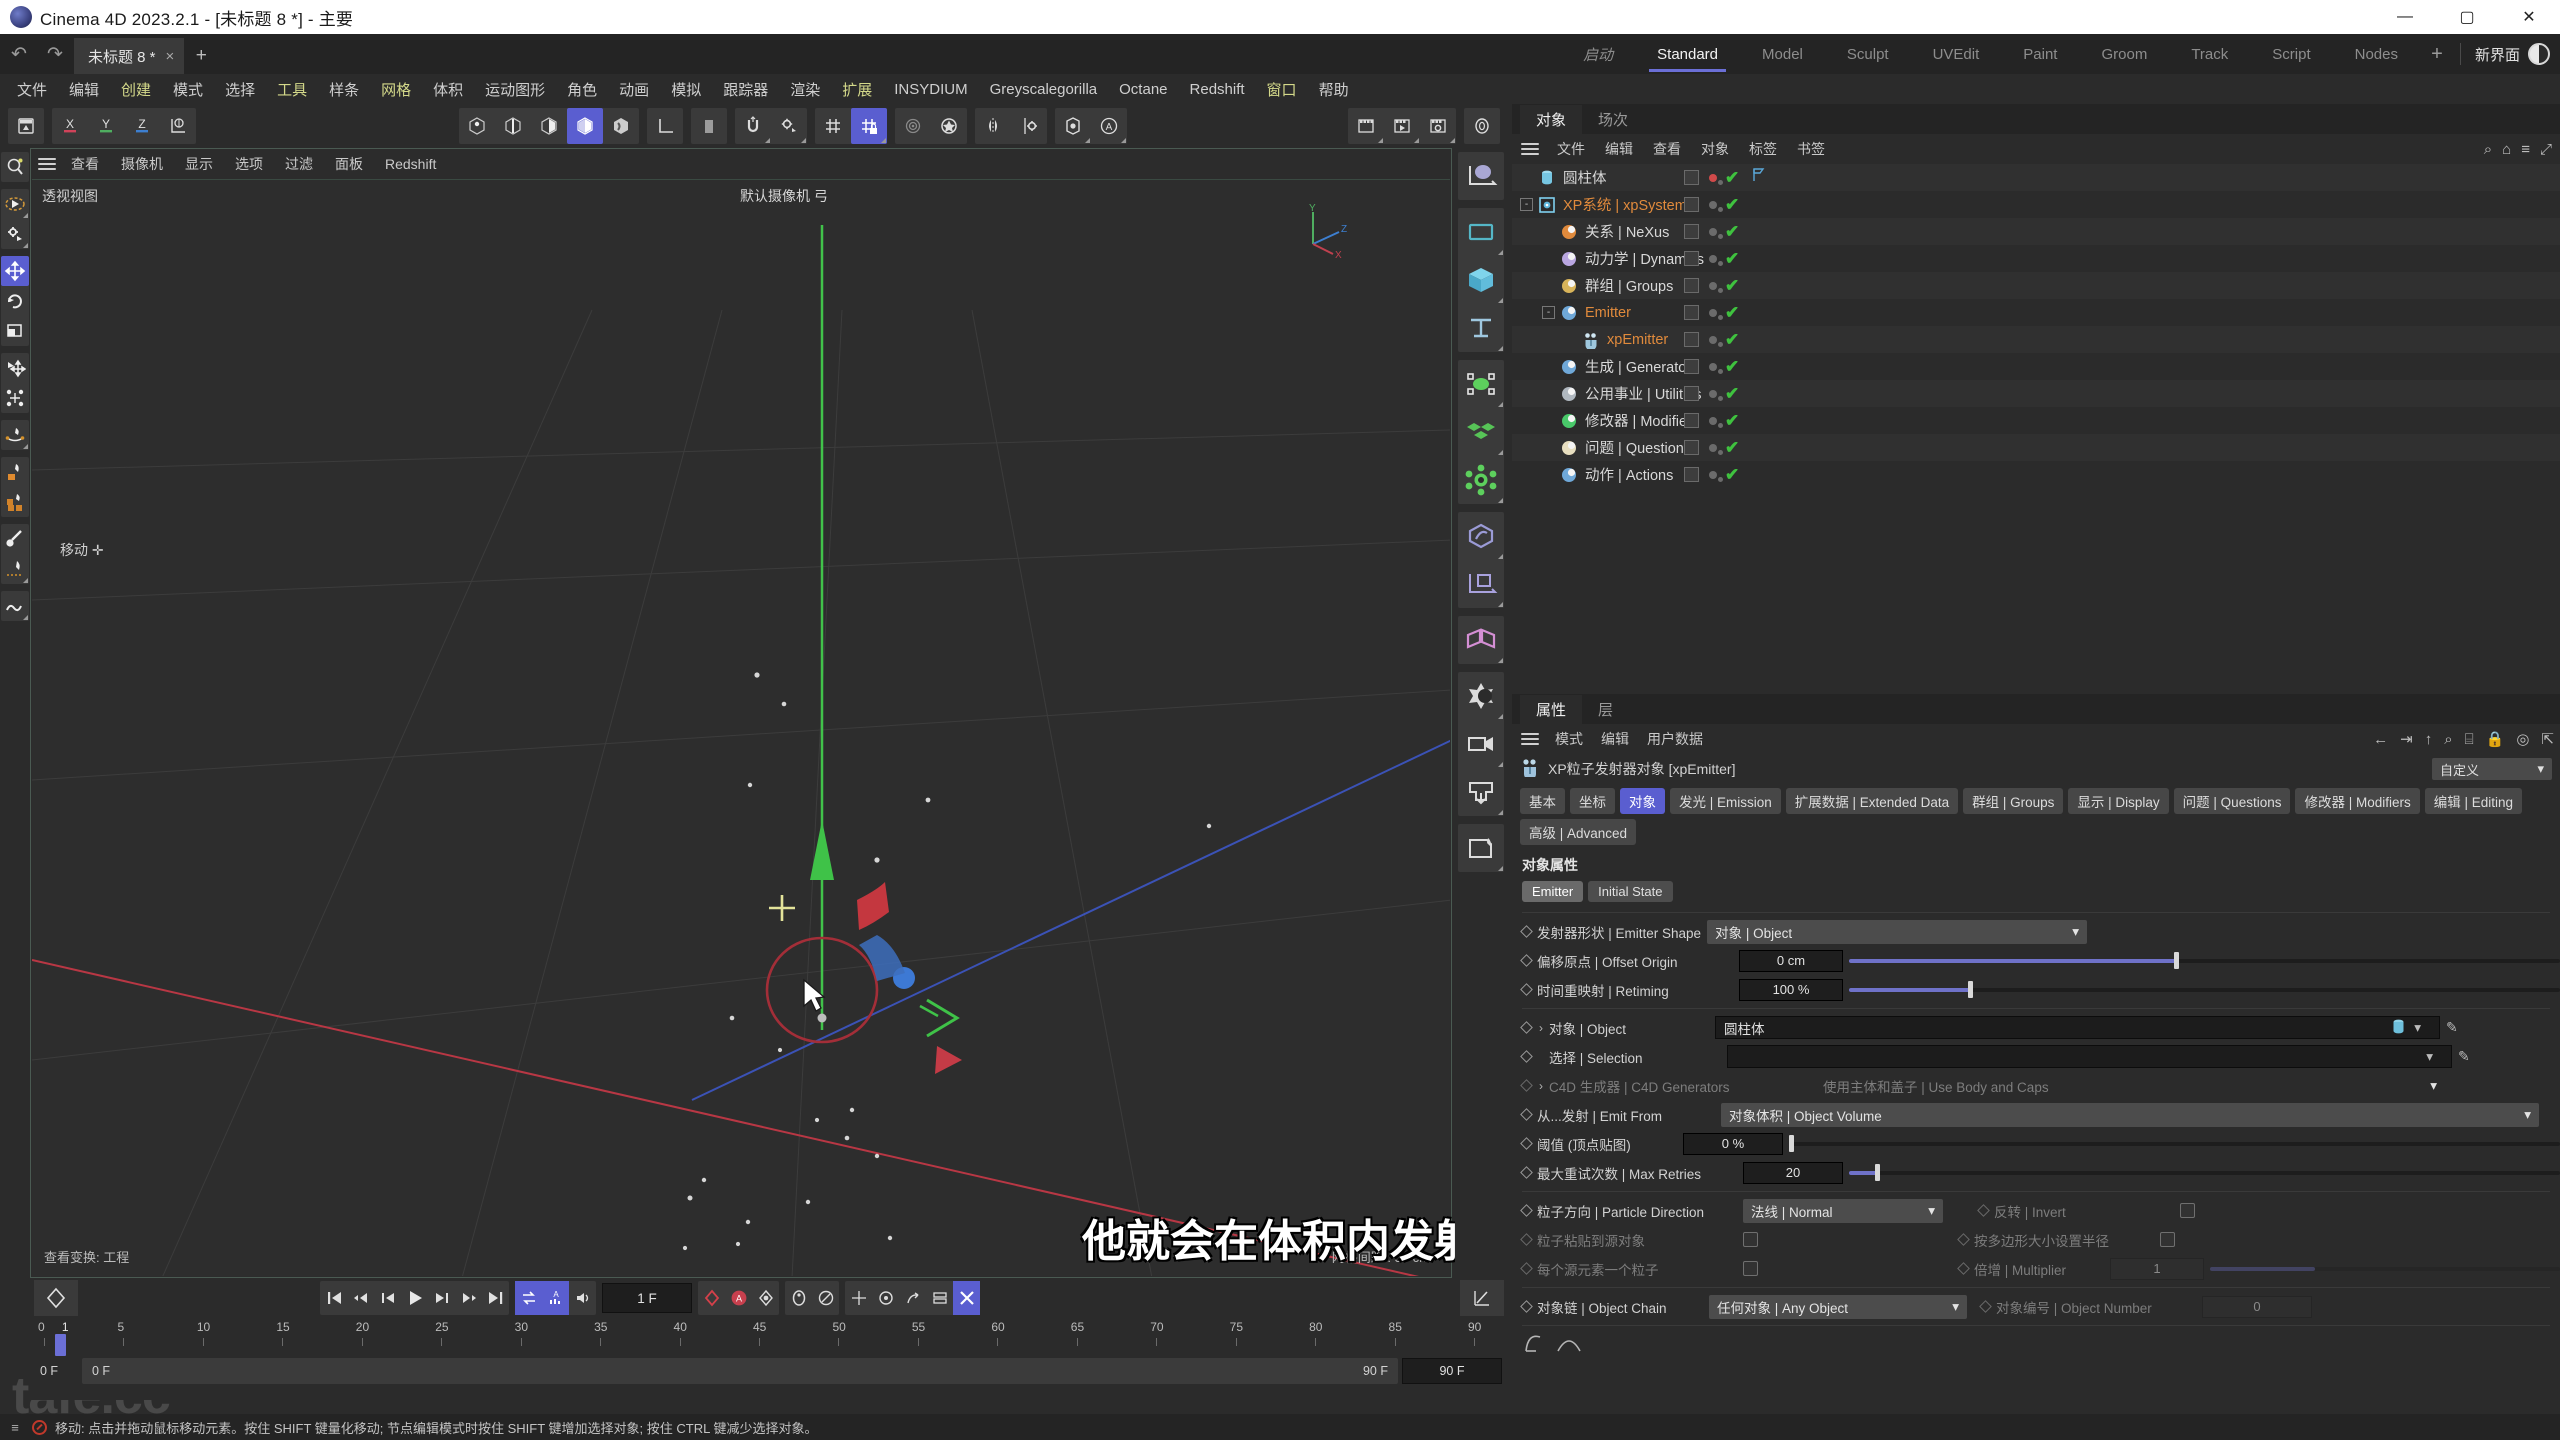  I want to click on viewport-menu-Redshift: Redshift, so click(410, 164).